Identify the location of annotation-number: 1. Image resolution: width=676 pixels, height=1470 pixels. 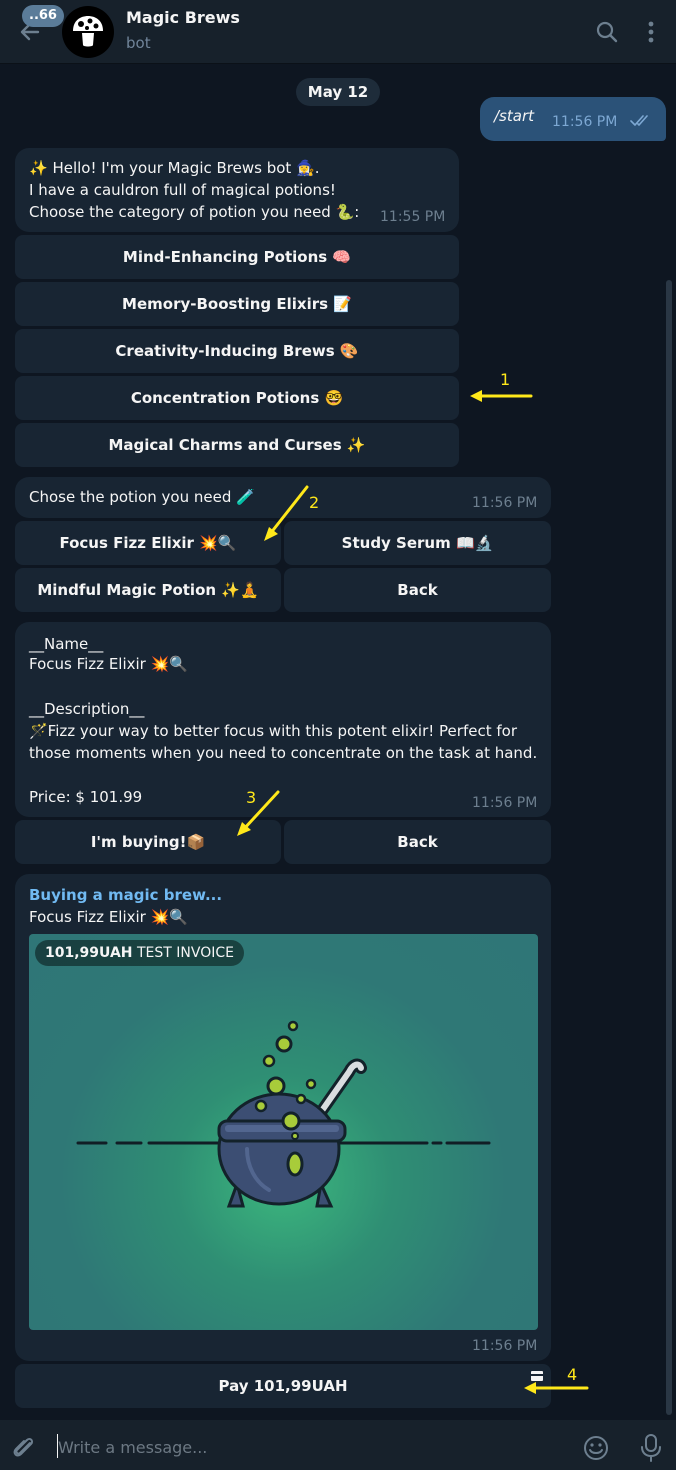
(505, 379).